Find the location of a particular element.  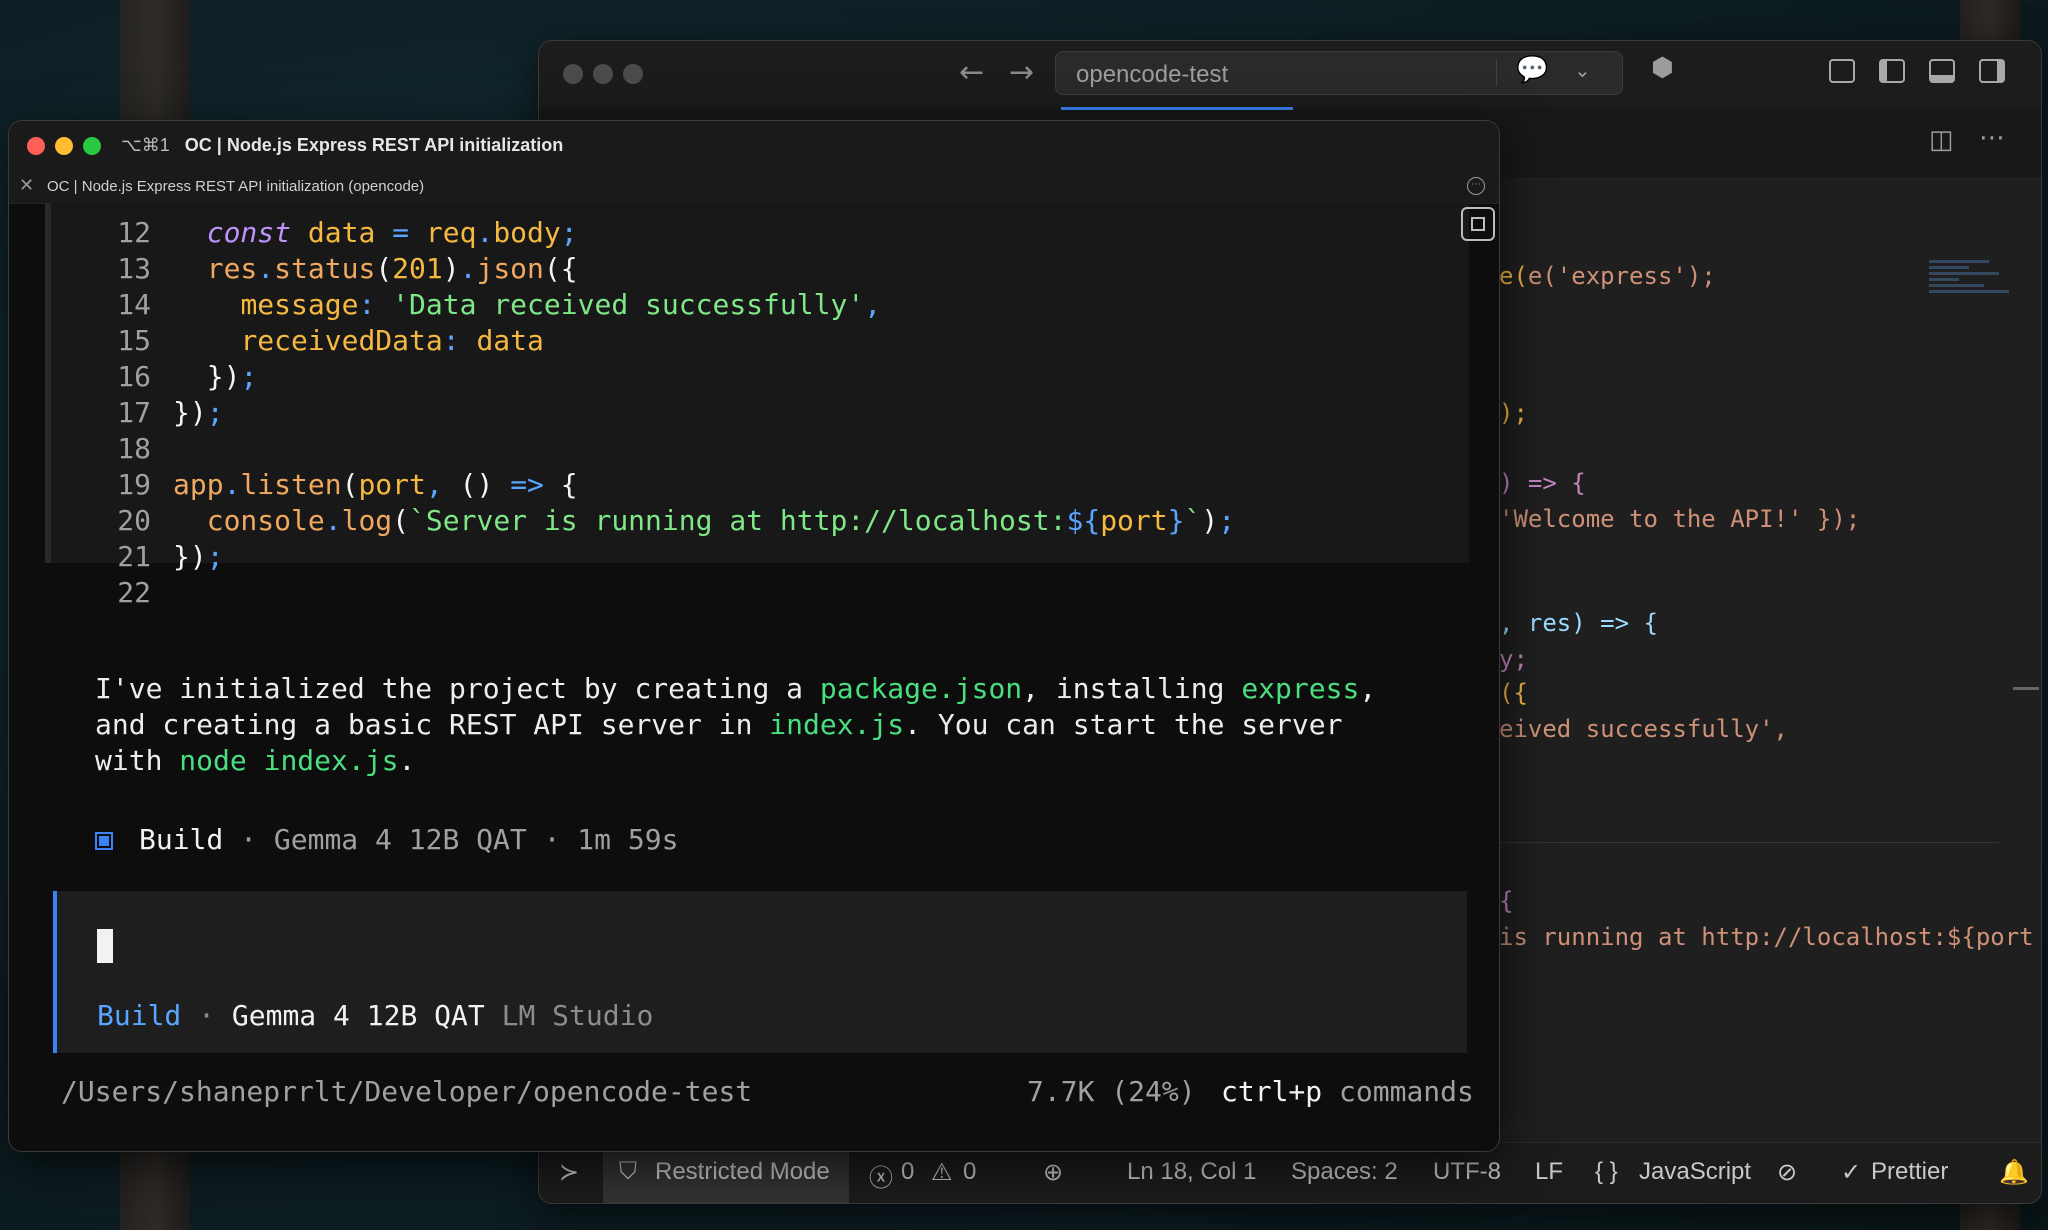

editor-line: ); is located at coordinates (1513, 413).